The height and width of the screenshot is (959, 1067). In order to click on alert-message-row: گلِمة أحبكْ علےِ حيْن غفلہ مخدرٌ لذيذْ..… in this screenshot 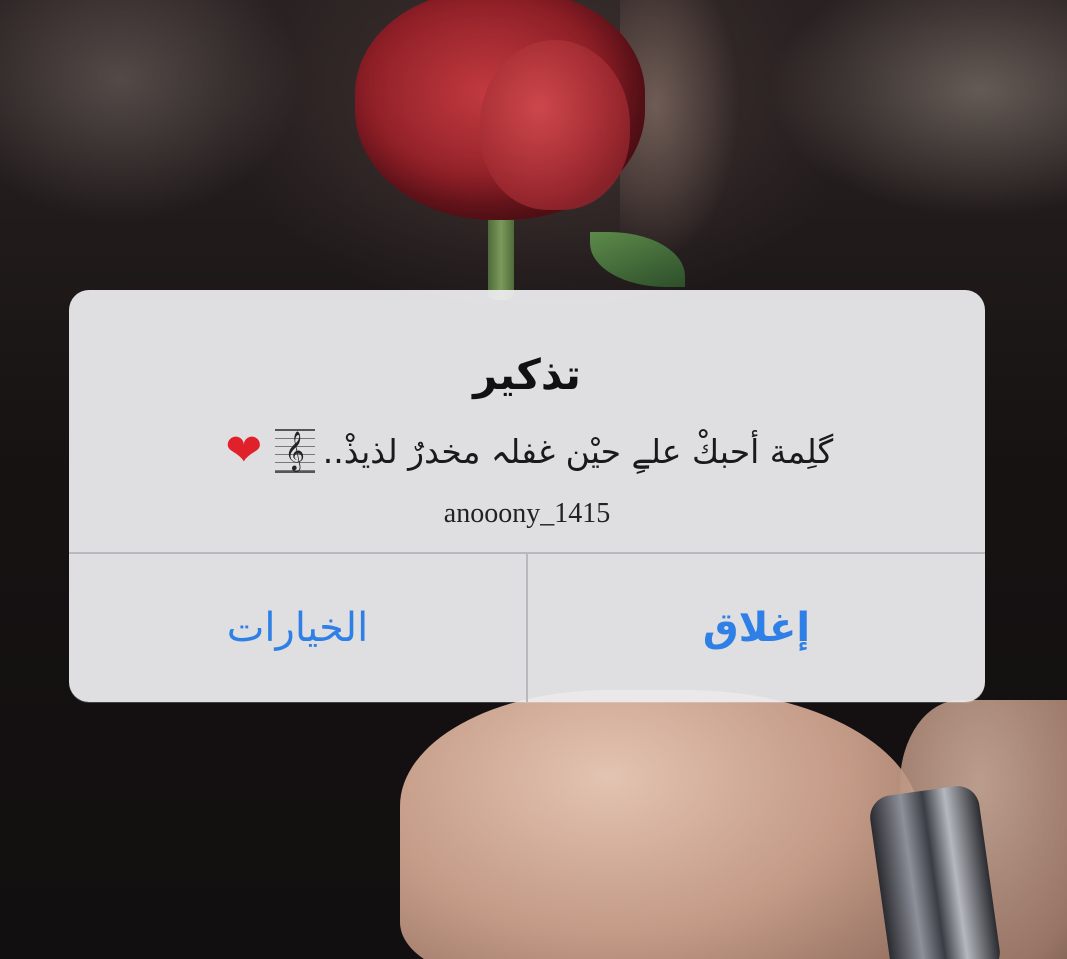, I will do `click(527, 451)`.